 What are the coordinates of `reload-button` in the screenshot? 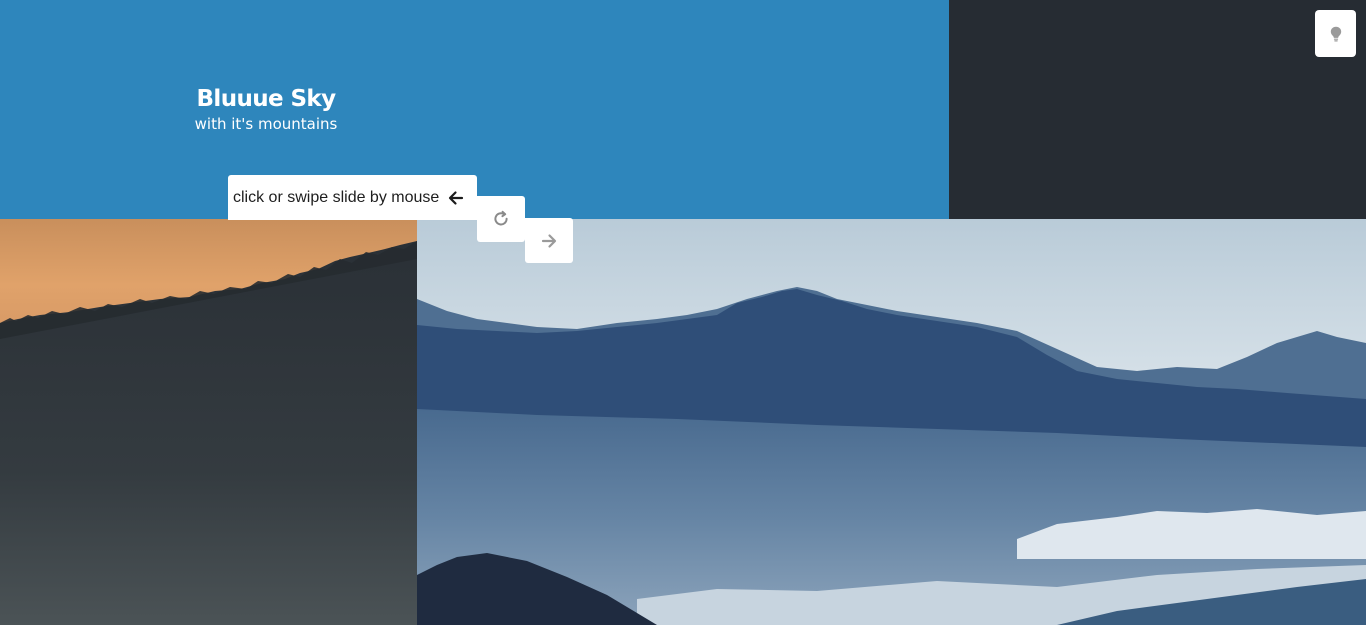 It's located at (501, 219).